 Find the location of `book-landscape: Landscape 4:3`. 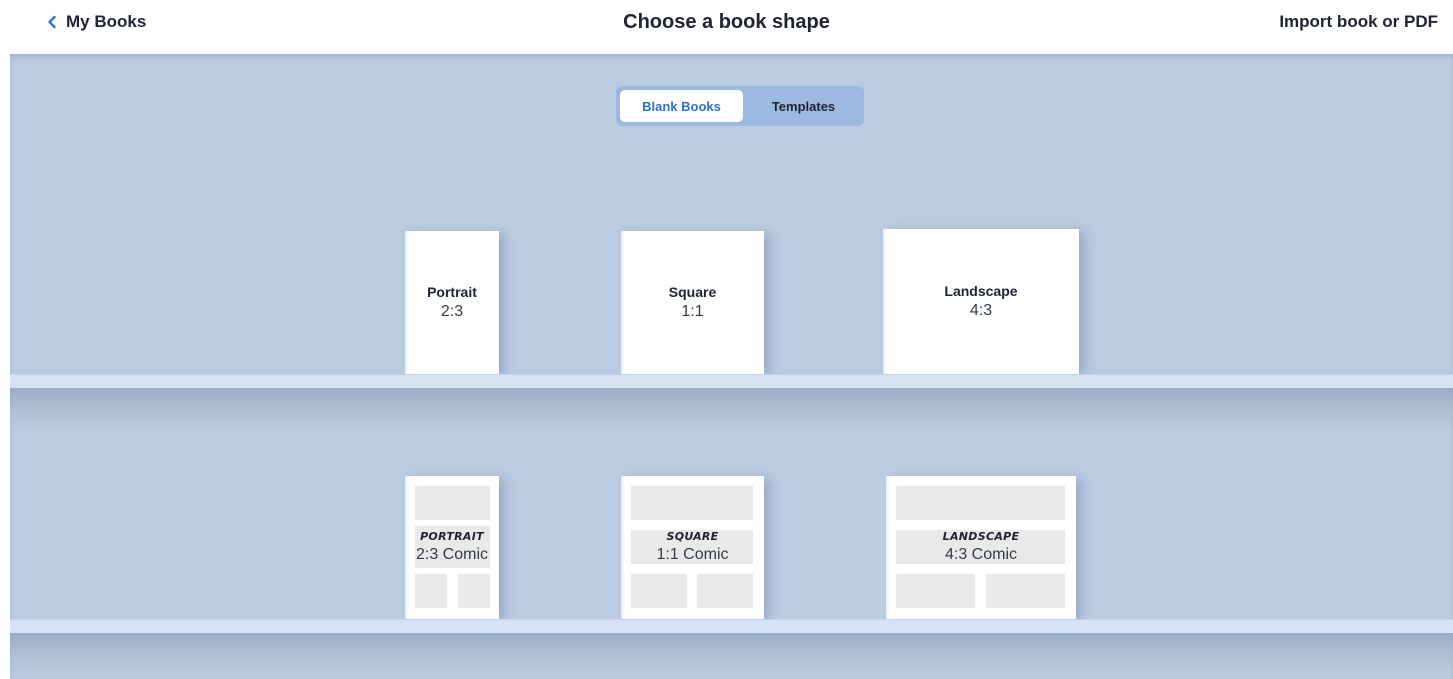

book-landscape: Landscape 4:3 is located at coordinates (981, 301).